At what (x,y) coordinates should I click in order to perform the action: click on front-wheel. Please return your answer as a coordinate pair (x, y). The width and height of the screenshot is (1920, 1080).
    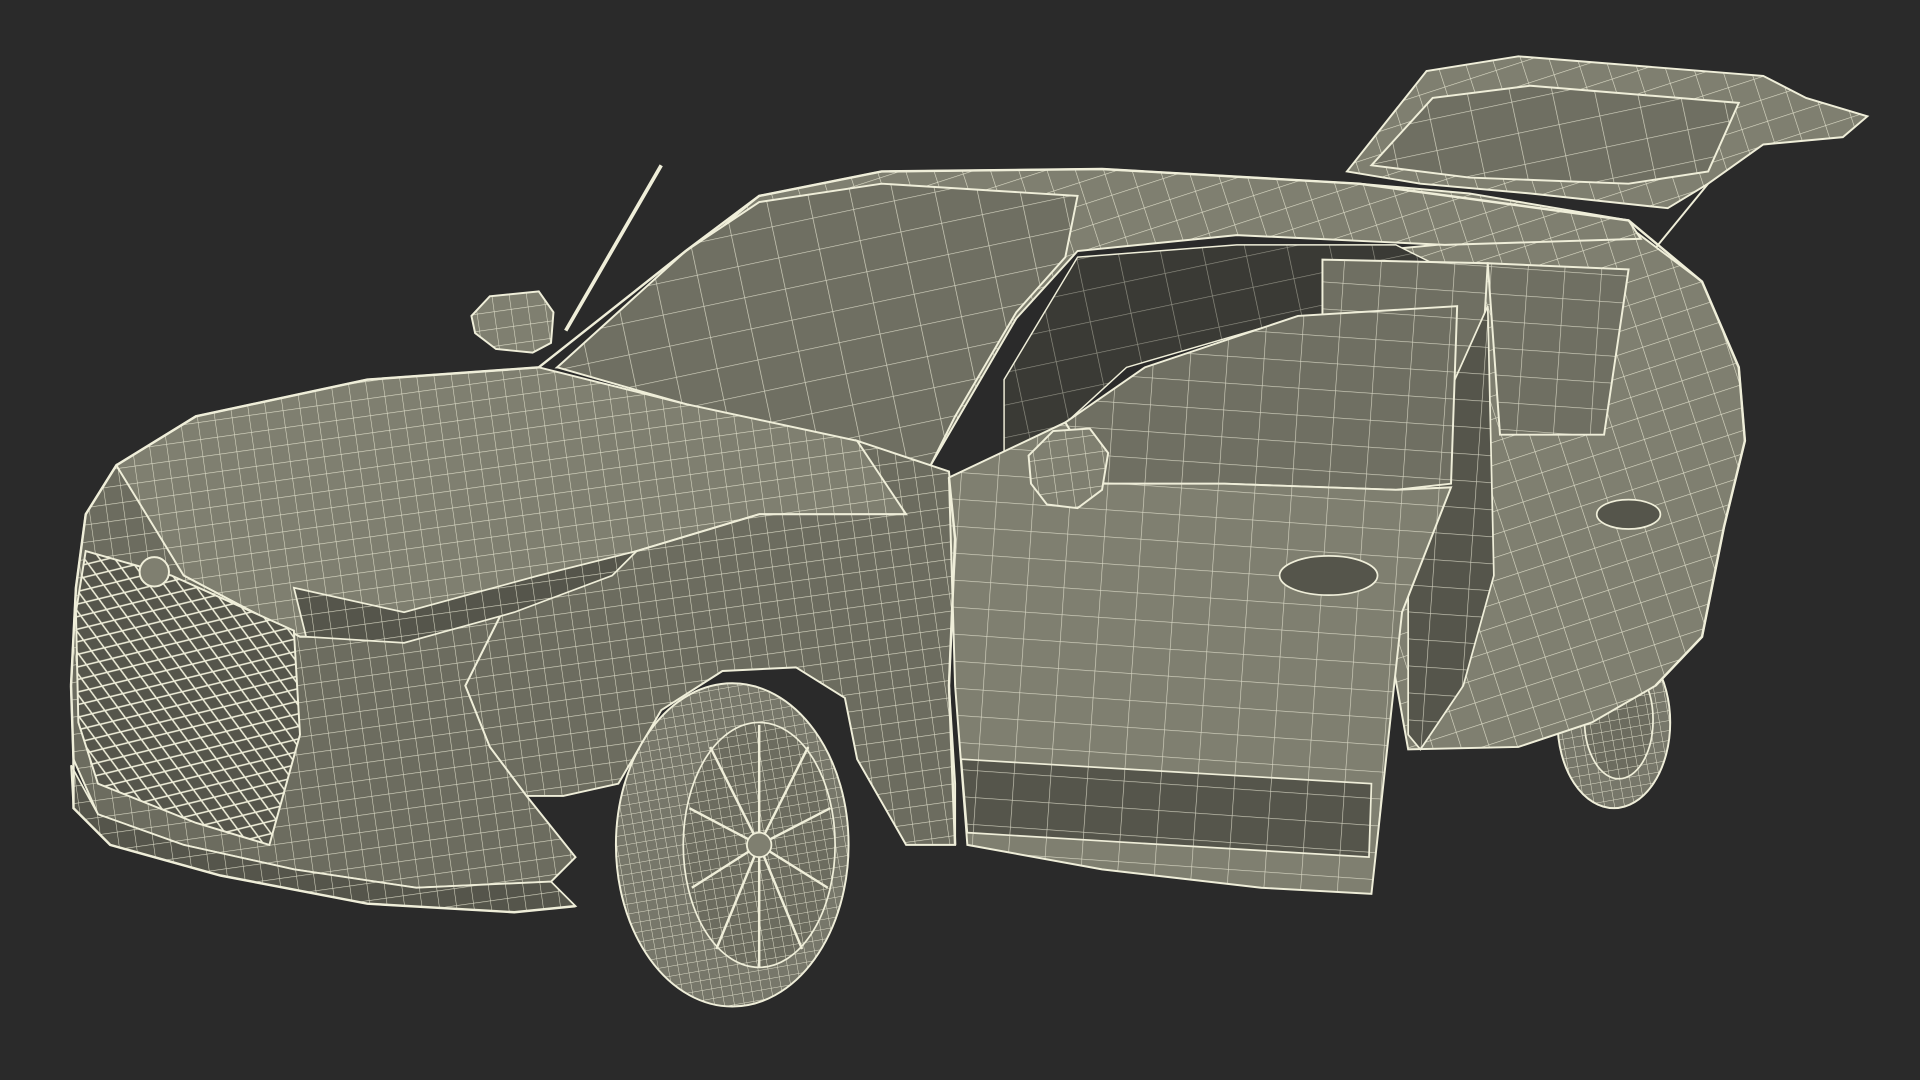
    Looking at the image, I should click on (732, 845).